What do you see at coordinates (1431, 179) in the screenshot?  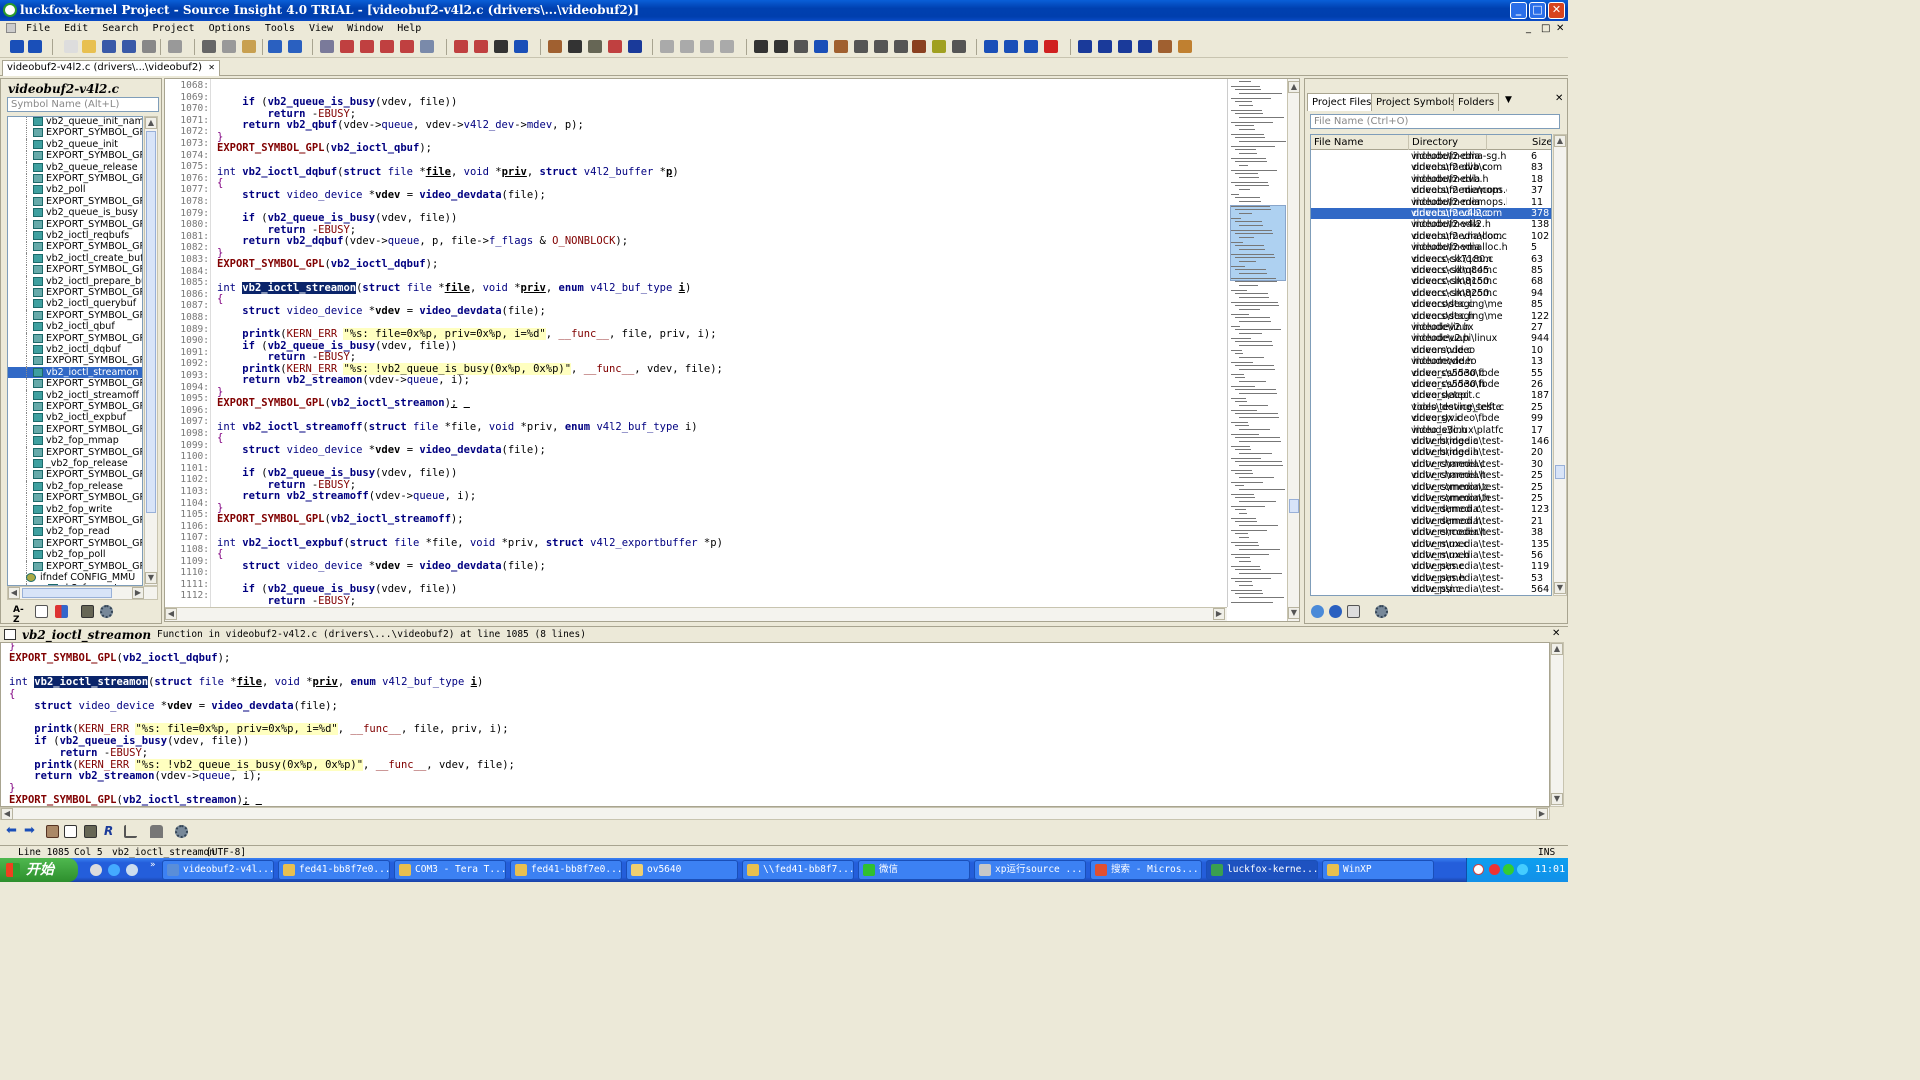 I see `file-row: videobuf2-dvb.h include\media 18` at bounding box center [1431, 179].